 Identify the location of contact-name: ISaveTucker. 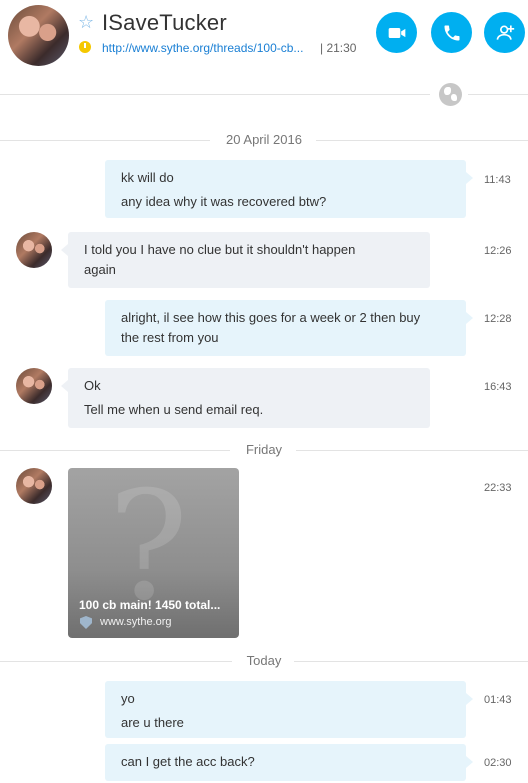
(164, 23).